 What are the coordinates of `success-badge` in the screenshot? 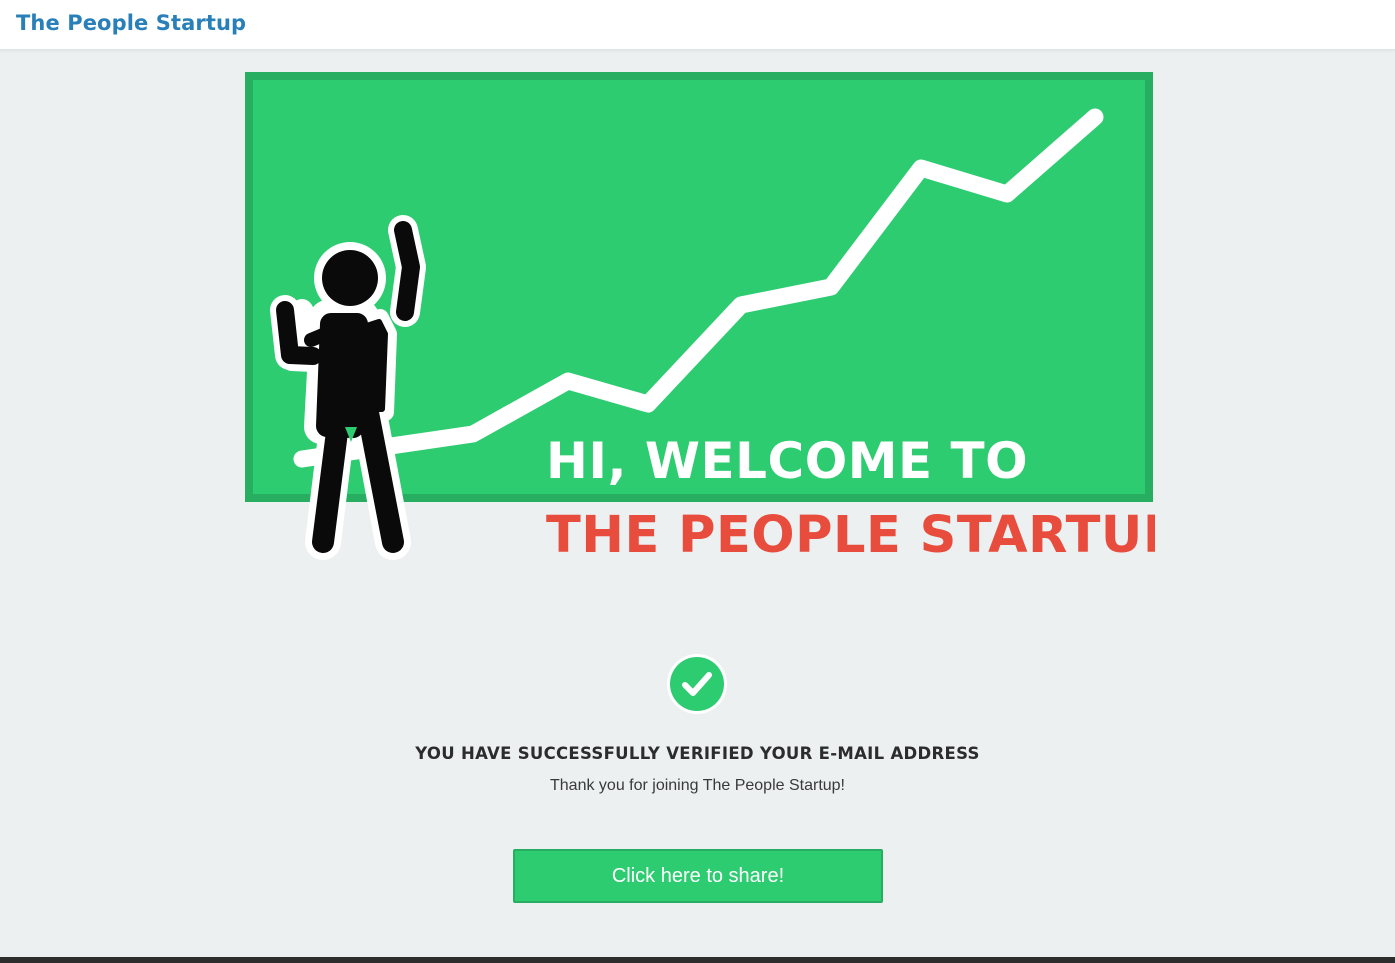 It's located at (697, 684).